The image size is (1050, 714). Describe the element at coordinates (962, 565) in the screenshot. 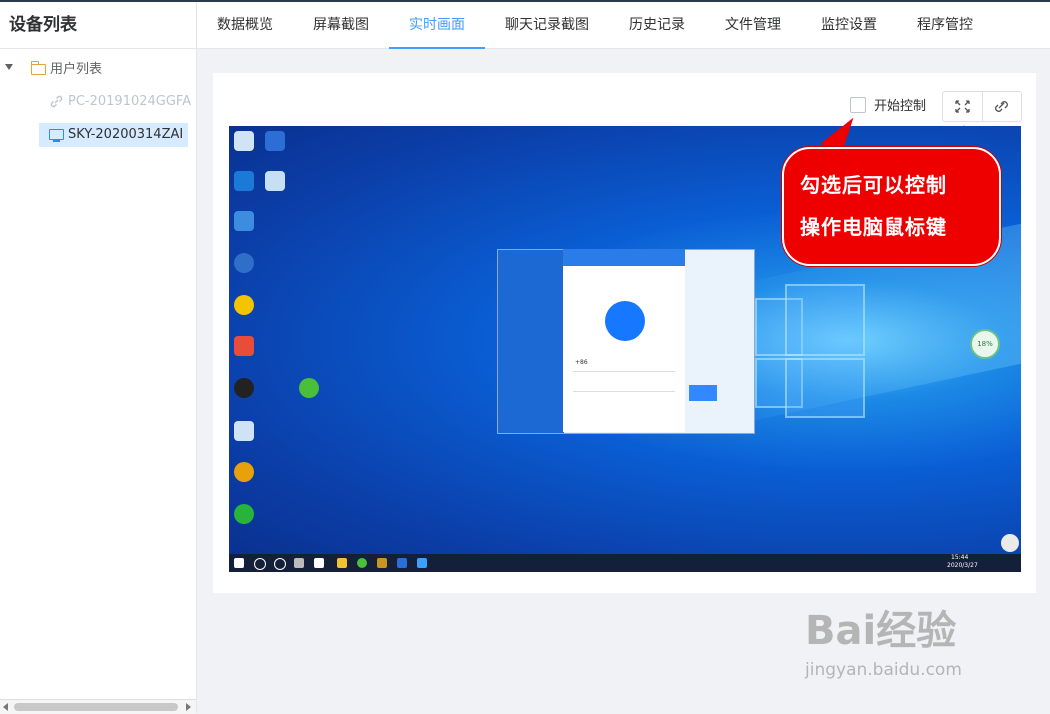

I see `taskbar-date: 2020/3/27` at that location.